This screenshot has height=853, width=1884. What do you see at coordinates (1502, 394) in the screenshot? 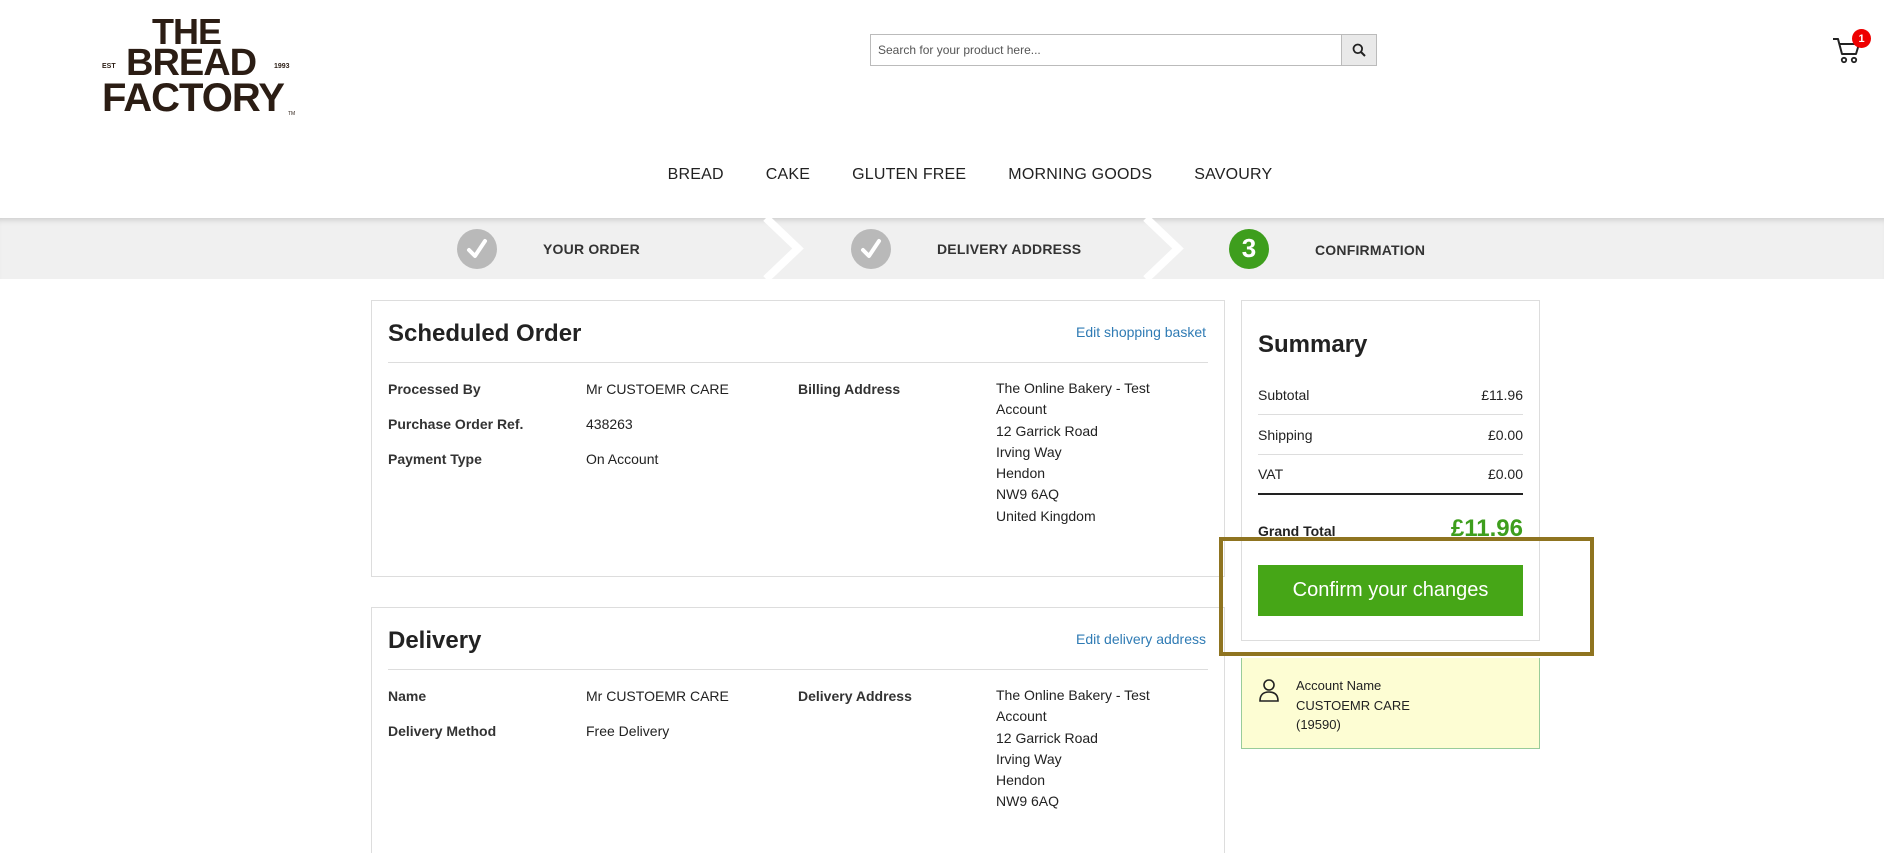
I see `subtotal-value: £11.96` at bounding box center [1502, 394].